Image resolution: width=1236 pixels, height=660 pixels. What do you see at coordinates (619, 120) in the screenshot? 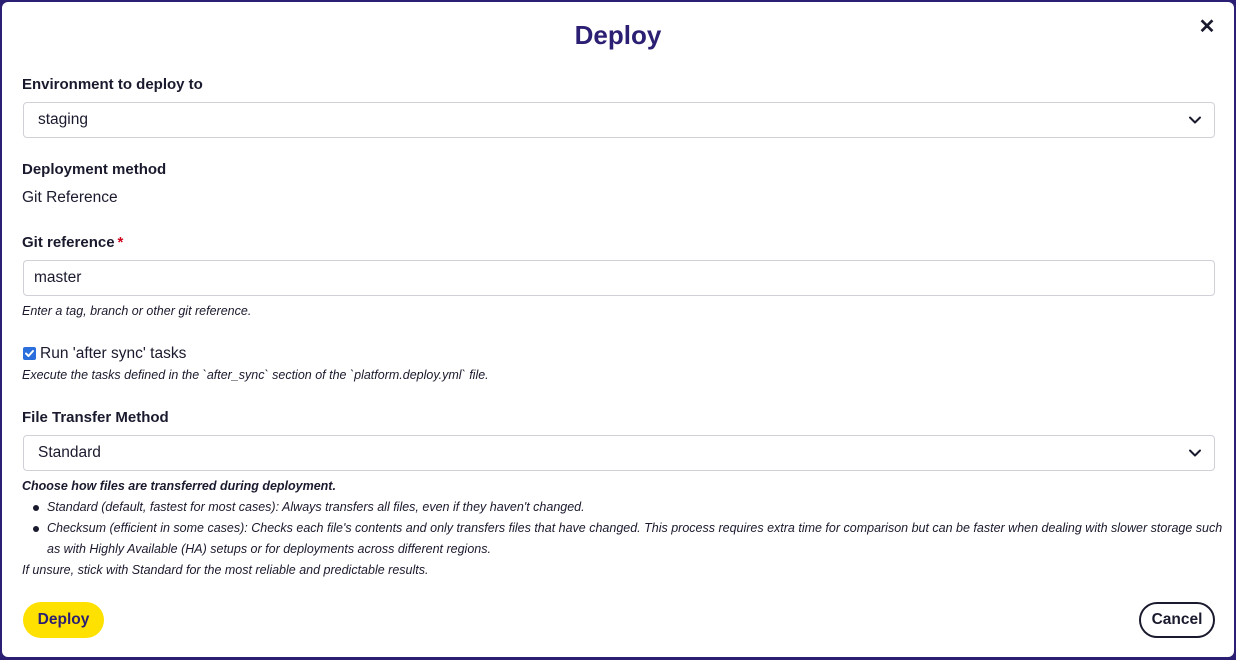
I see `environment-select: staging` at bounding box center [619, 120].